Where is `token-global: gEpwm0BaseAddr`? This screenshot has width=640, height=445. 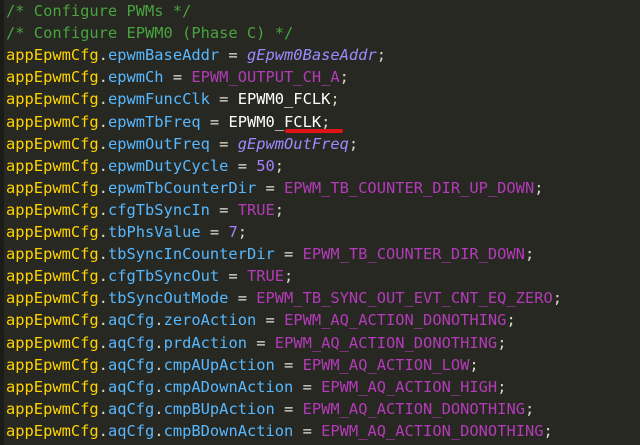
token-global: gEpwm0BaseAddr is located at coordinates (311, 55).